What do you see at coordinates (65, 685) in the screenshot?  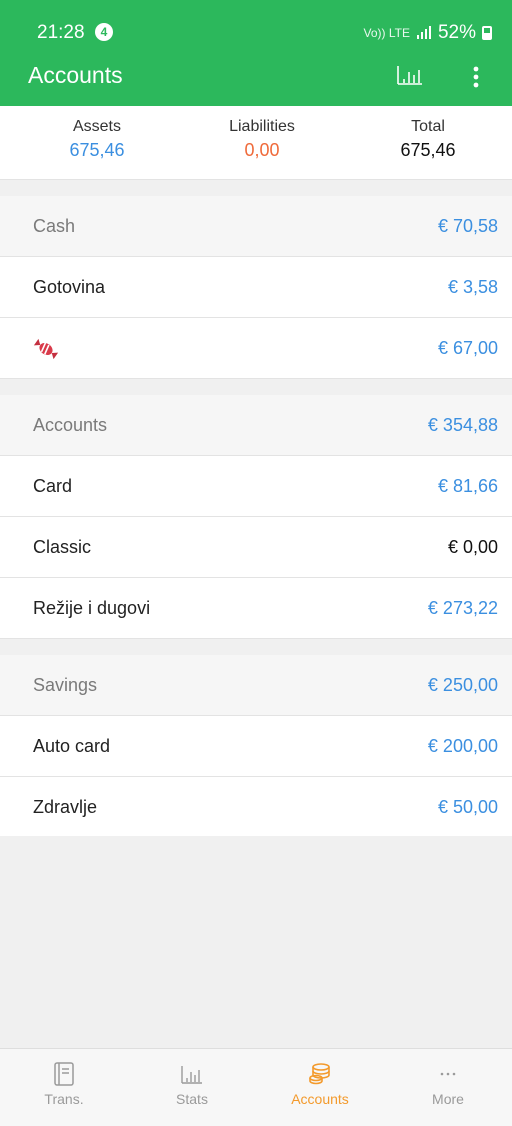 I see `group-name: Savings` at bounding box center [65, 685].